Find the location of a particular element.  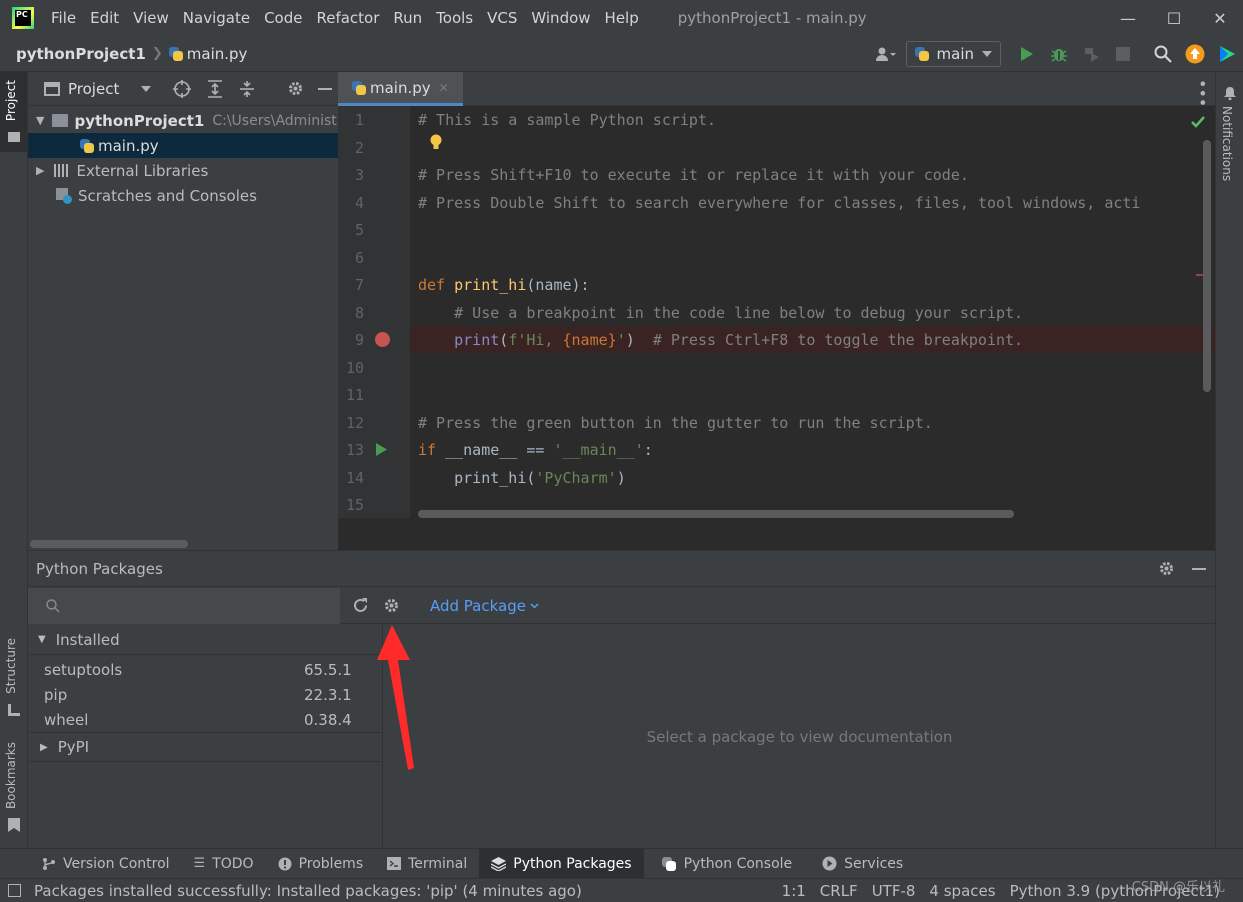

breadcrumb-file: main.py is located at coordinates (207, 54).